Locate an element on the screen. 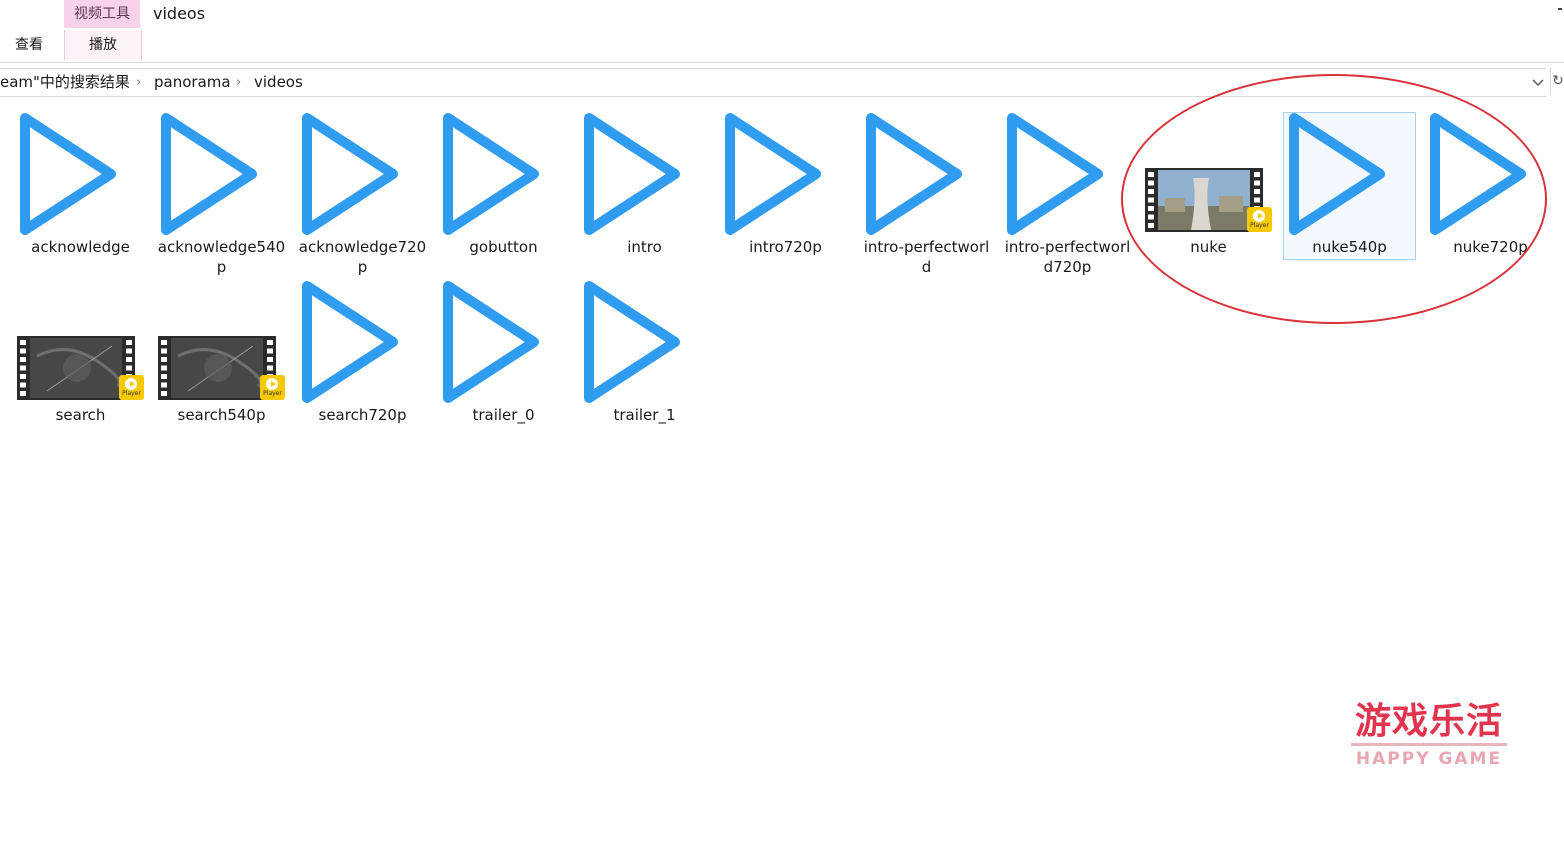  breadcrumb-panorama: panorama is located at coordinates (192, 82).